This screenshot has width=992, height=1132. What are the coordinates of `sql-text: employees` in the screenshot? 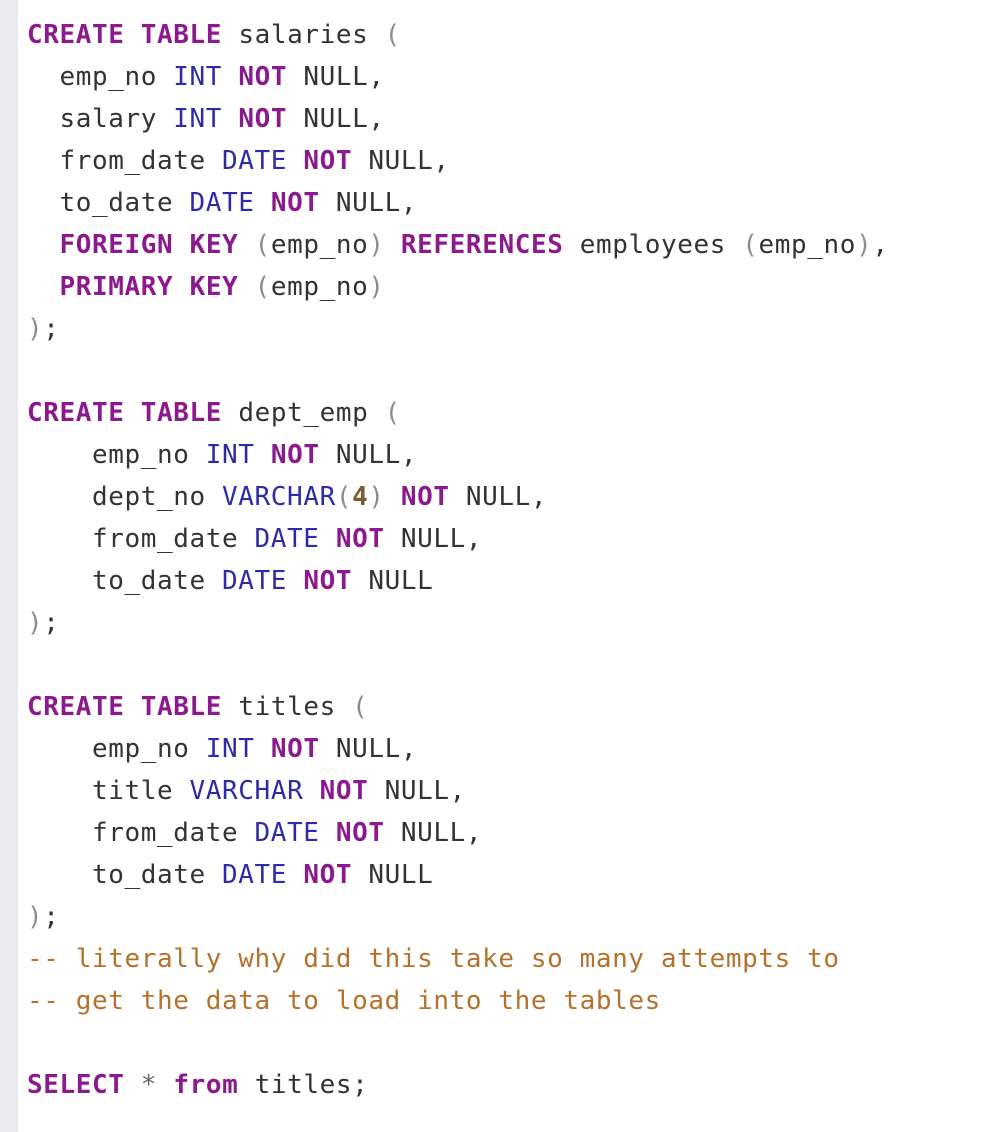 It's located at (653, 245).